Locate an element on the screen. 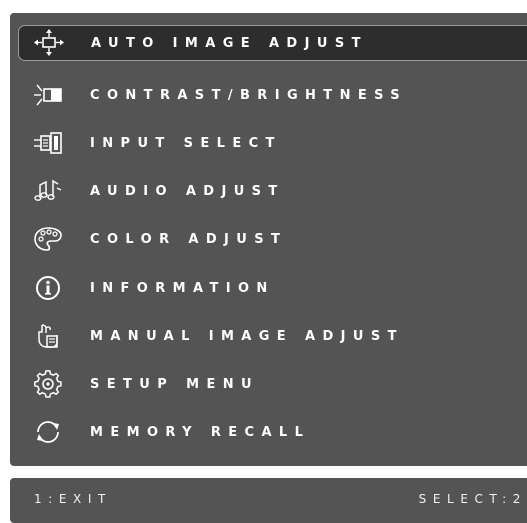 The height and width of the screenshot is (523, 527). menu-item-label: INPUT SELECT is located at coordinates (186, 143).